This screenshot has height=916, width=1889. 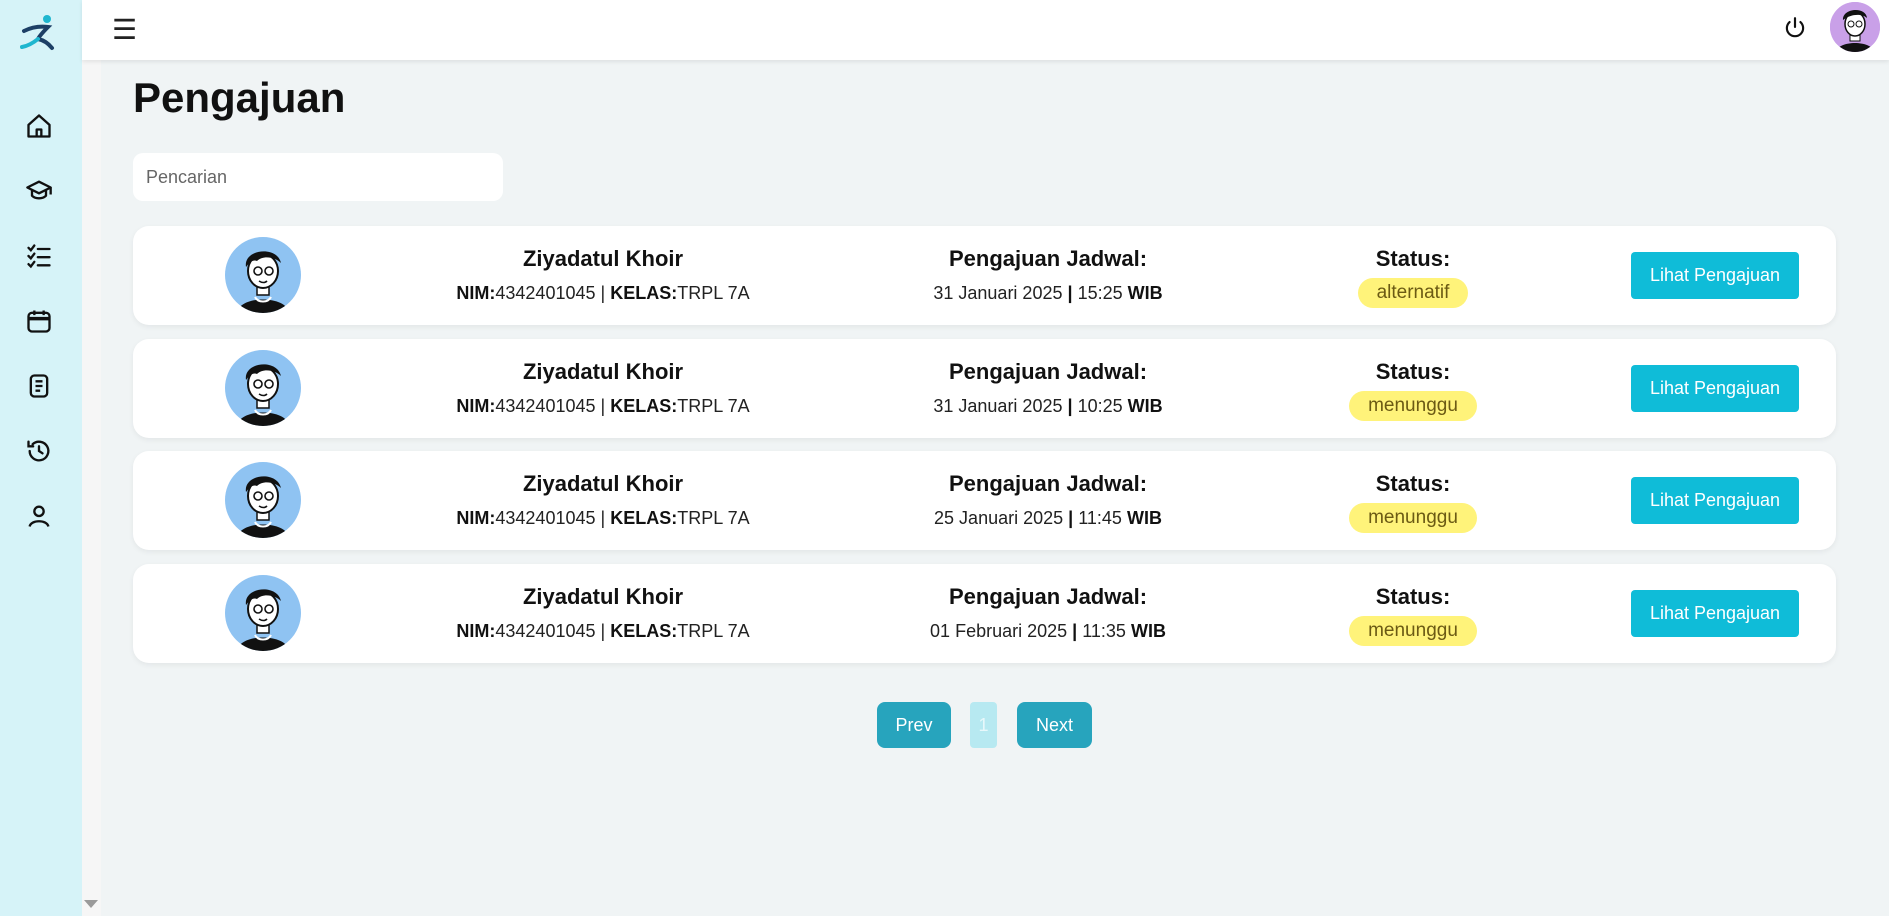 What do you see at coordinates (1413, 277) in the screenshot?
I see `status-info: Status: alternatif` at bounding box center [1413, 277].